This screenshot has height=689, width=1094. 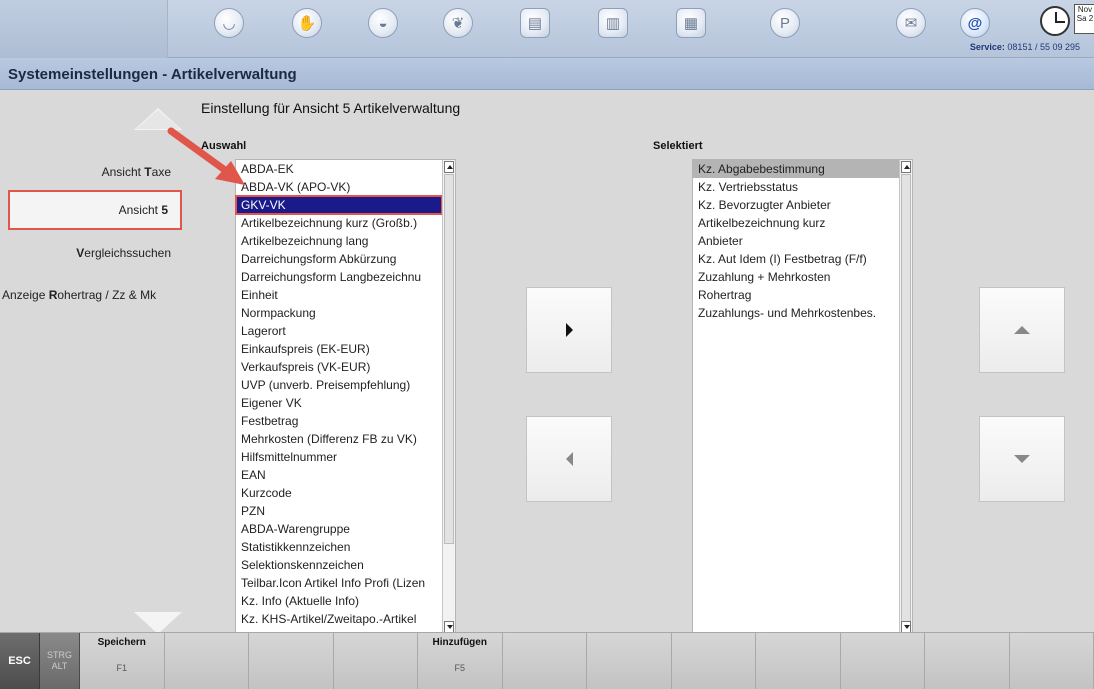 I want to click on logo-area, so click(x=84, y=29).